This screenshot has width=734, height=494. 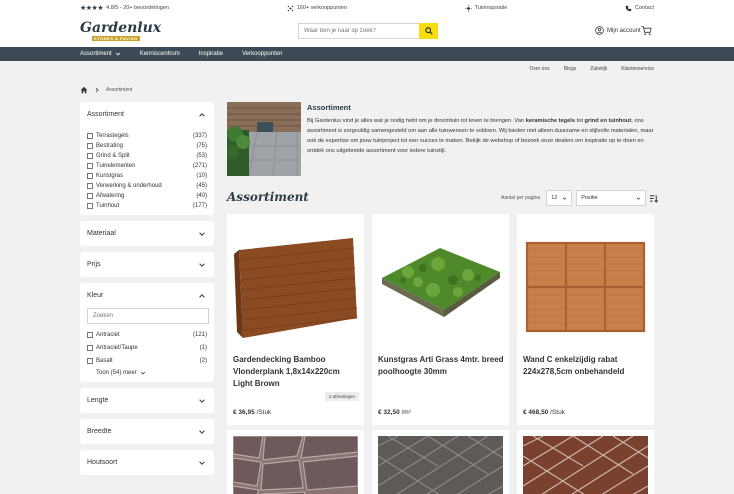 I want to click on inspiration-info: Tuininspiratie, so click(x=486, y=8).